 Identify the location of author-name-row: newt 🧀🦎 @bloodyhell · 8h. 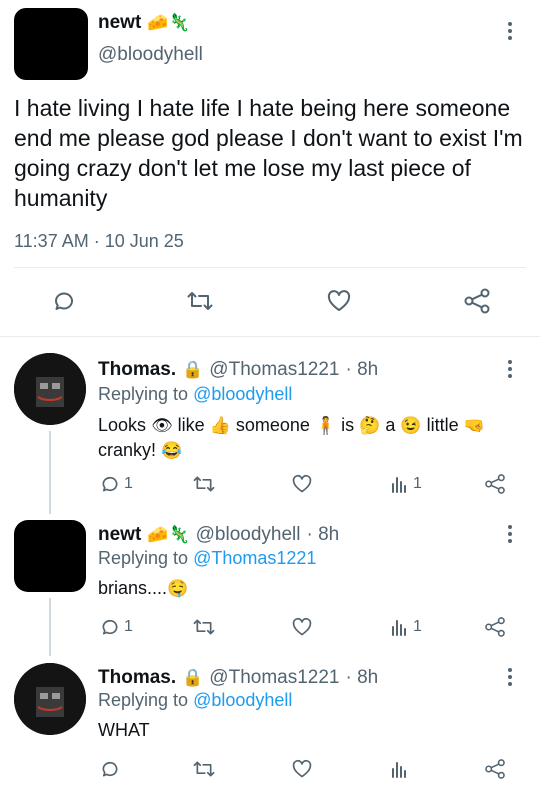
(218, 535).